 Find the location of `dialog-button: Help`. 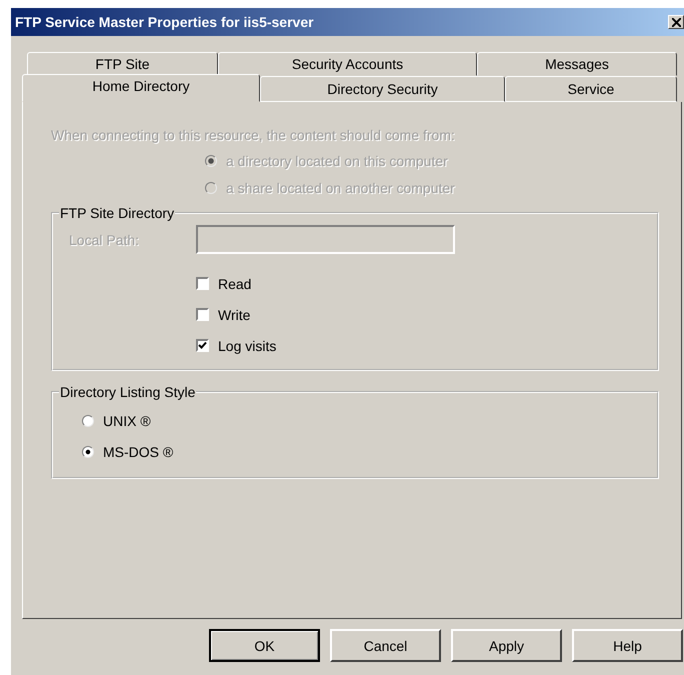

dialog-button: Help is located at coordinates (627, 645).